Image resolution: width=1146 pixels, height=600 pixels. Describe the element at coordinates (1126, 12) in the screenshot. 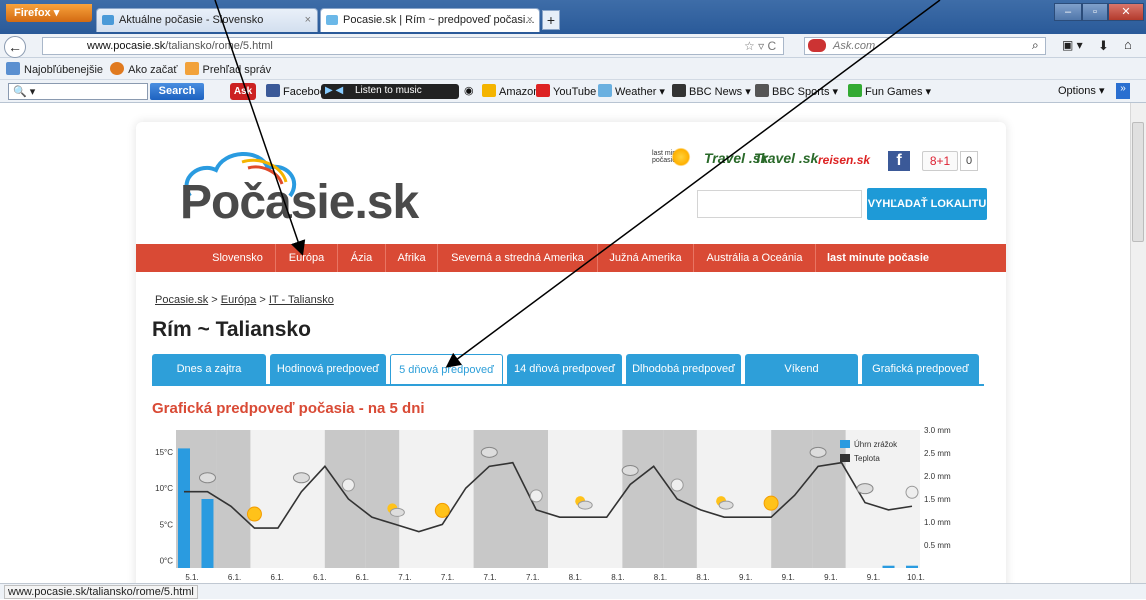

I see `close-window-button: ✕` at that location.